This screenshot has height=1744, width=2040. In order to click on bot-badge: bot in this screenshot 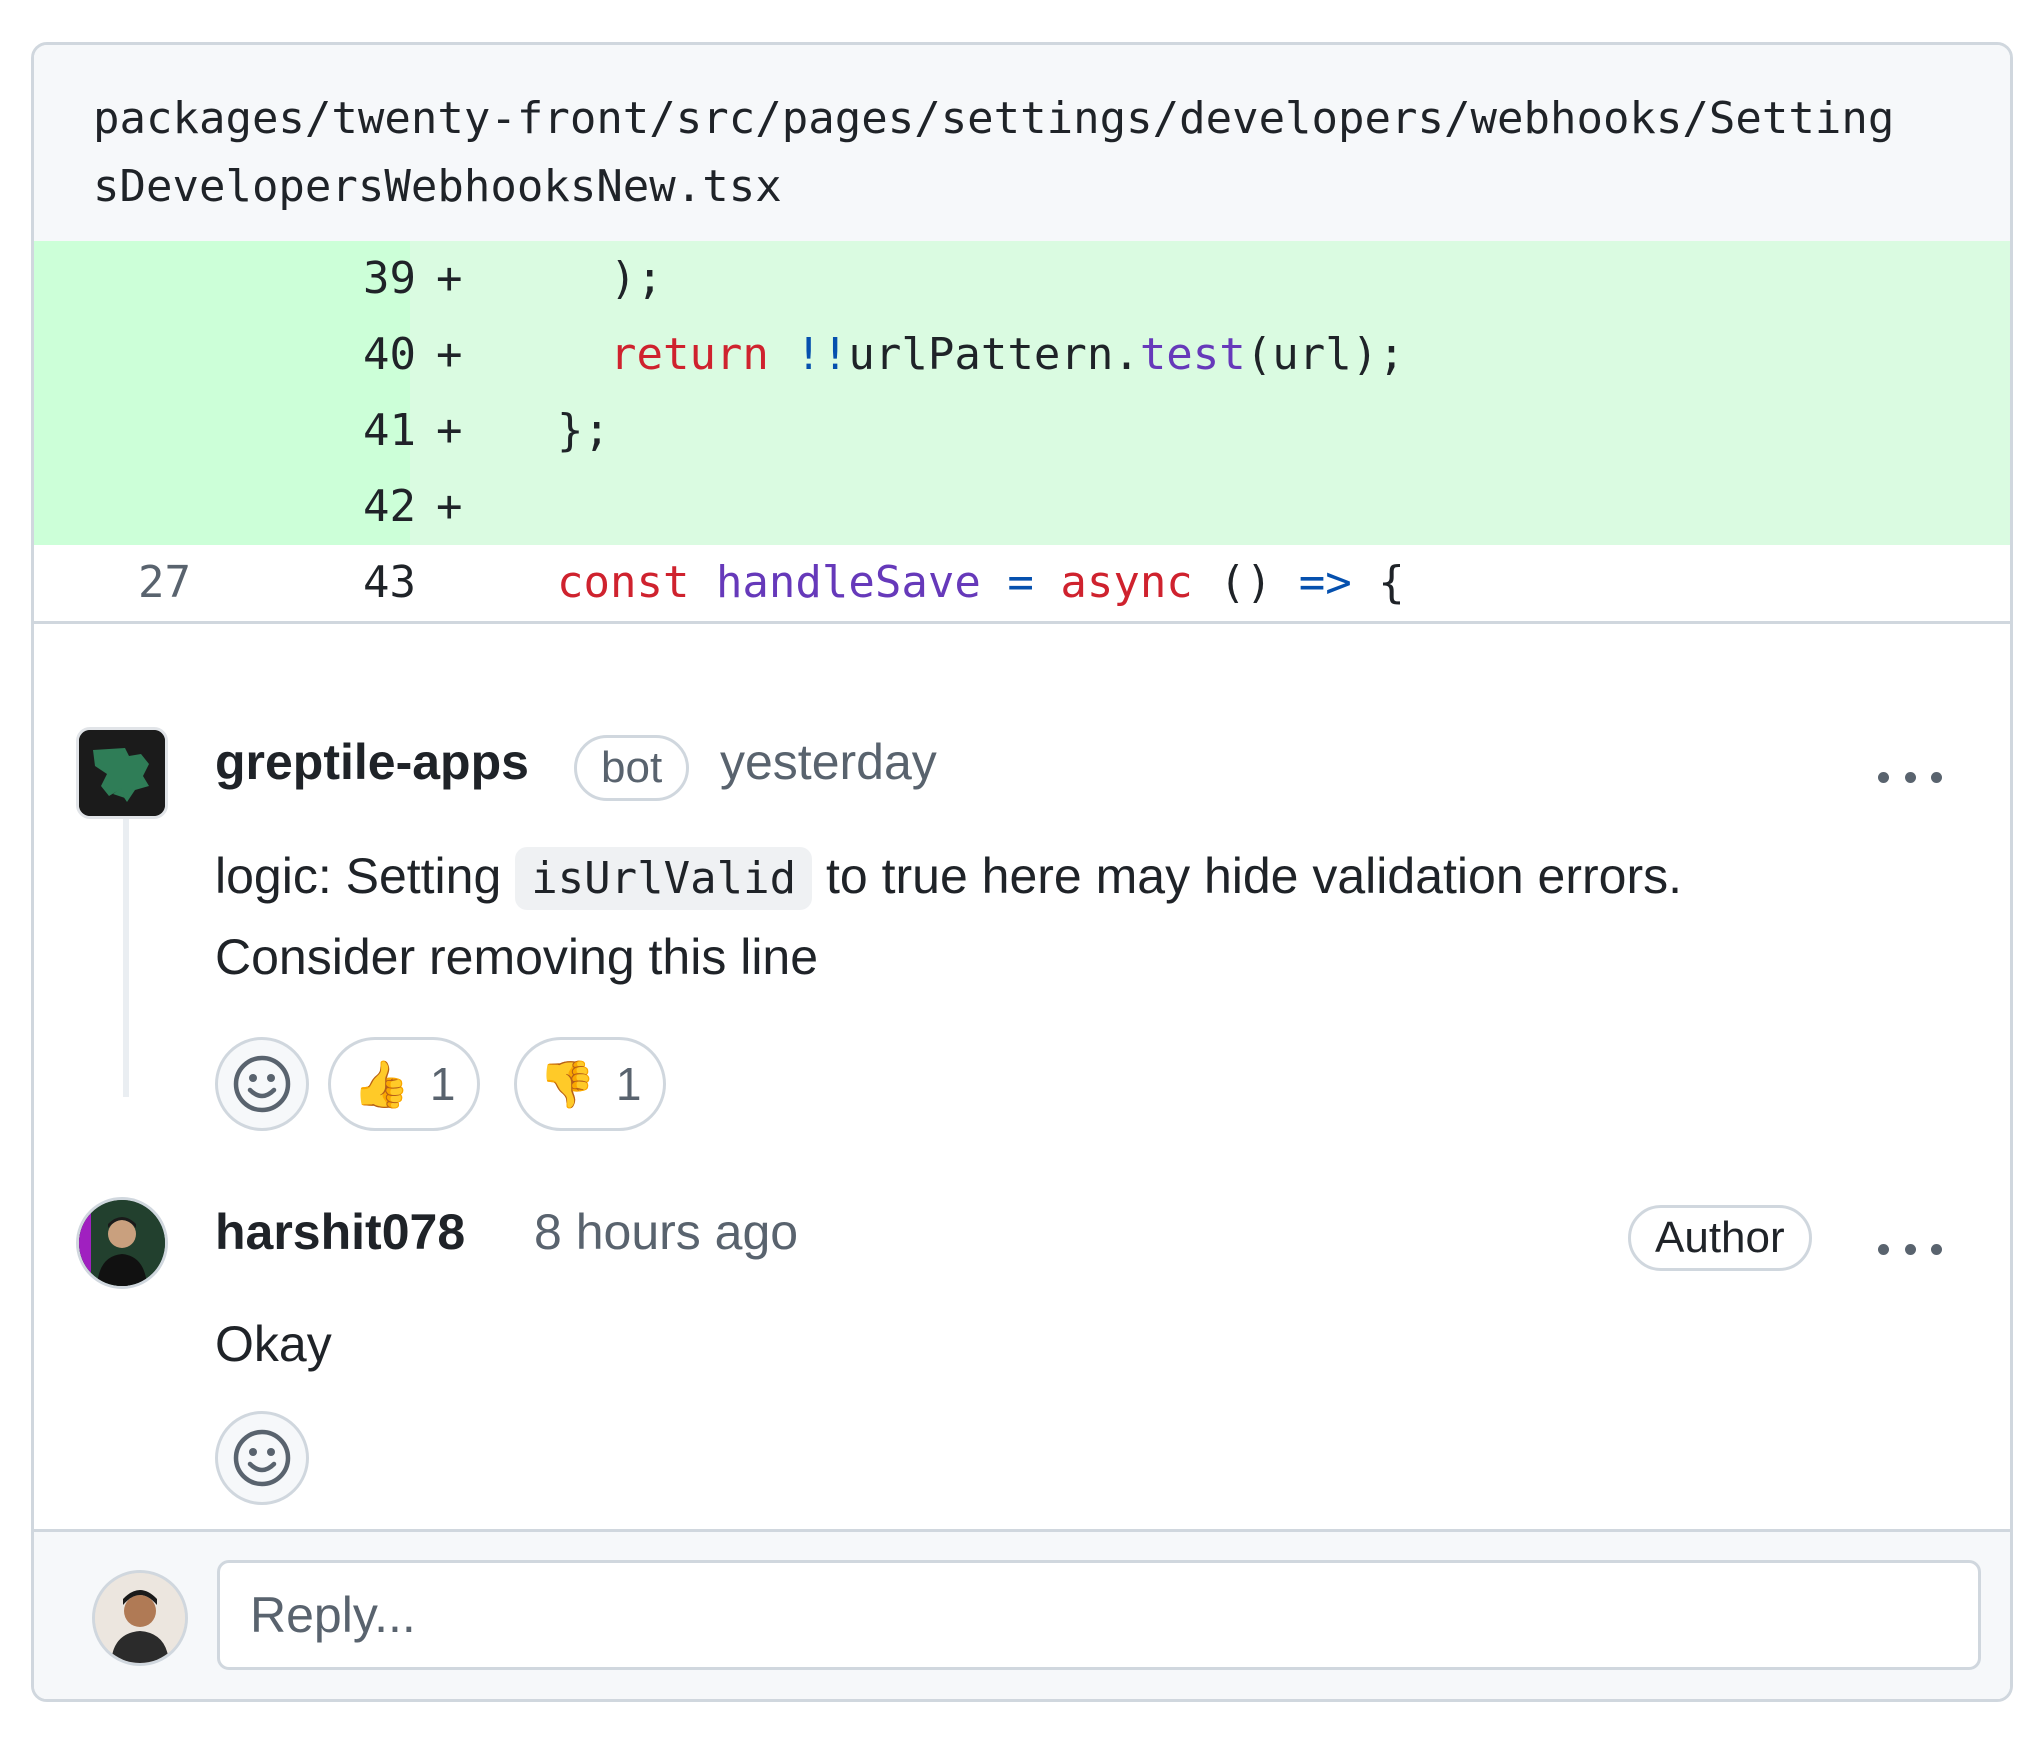, I will do `click(632, 768)`.